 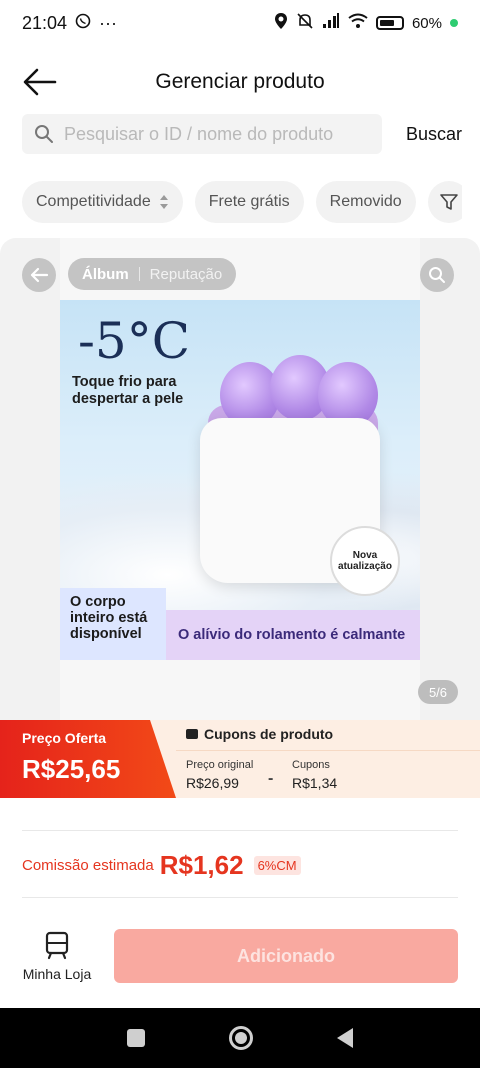 I want to click on image-temperature-text: -5°C, so click(x=134, y=341).